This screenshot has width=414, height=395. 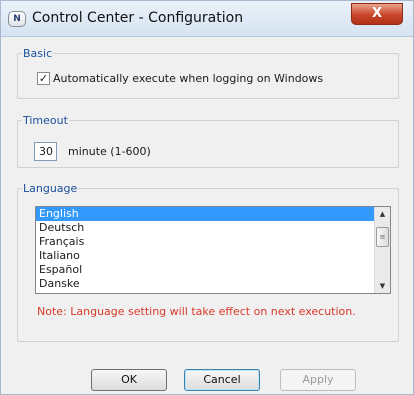 What do you see at coordinates (205, 270) in the screenshot?
I see `language-item: Español` at bounding box center [205, 270].